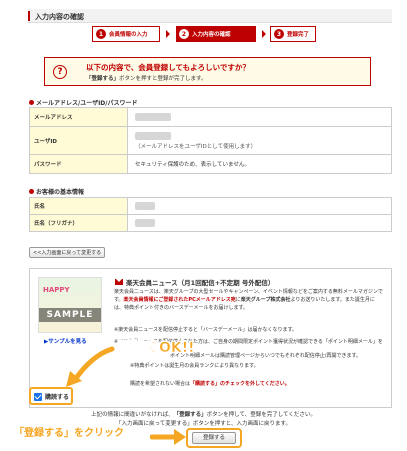 Image resolution: width=407 pixels, height=451 pixels. What do you see at coordinates (261, 415) in the screenshot?
I see `bottom-part-c: ボタンを押して、登録を完了してください。` at bounding box center [261, 415].